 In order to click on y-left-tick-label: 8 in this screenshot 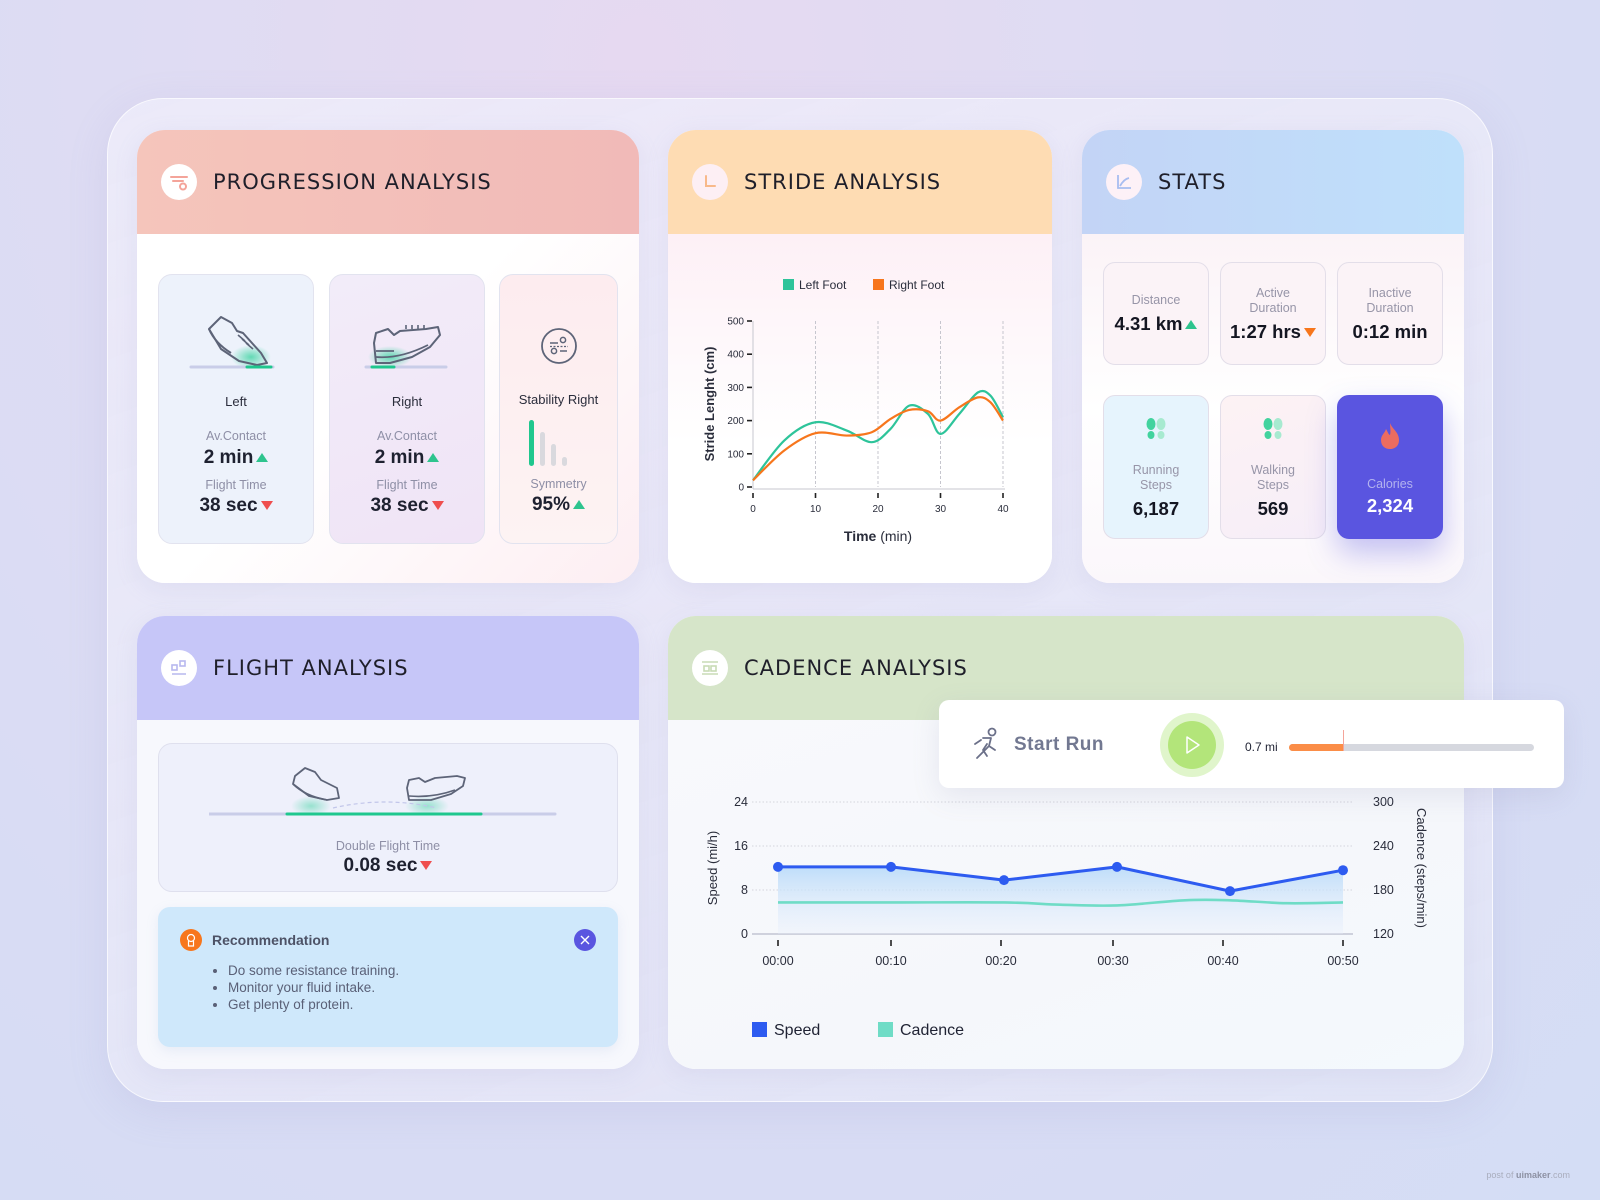, I will do `click(744, 890)`.